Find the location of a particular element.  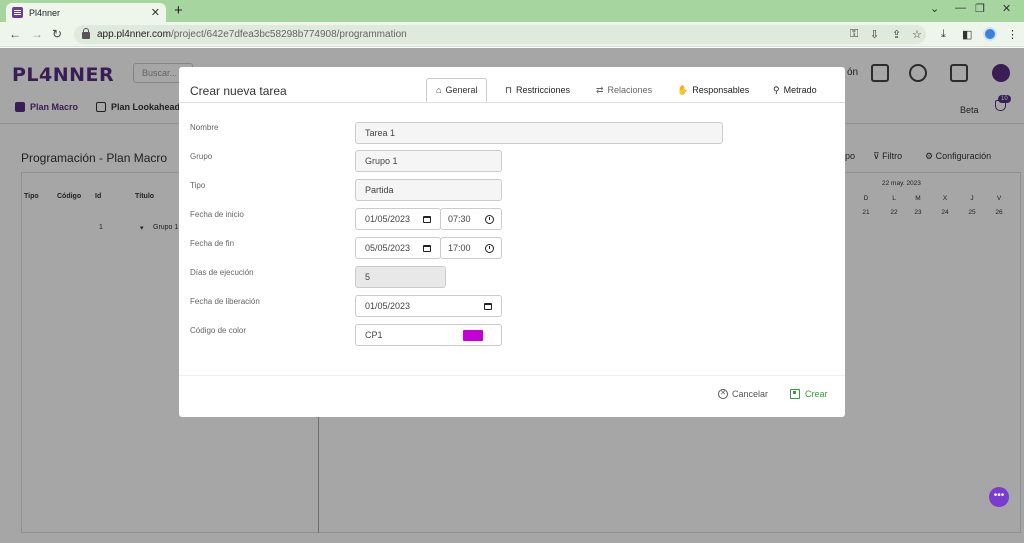

tab-restricciones: ⊓ Restricciones is located at coordinates (537, 90).